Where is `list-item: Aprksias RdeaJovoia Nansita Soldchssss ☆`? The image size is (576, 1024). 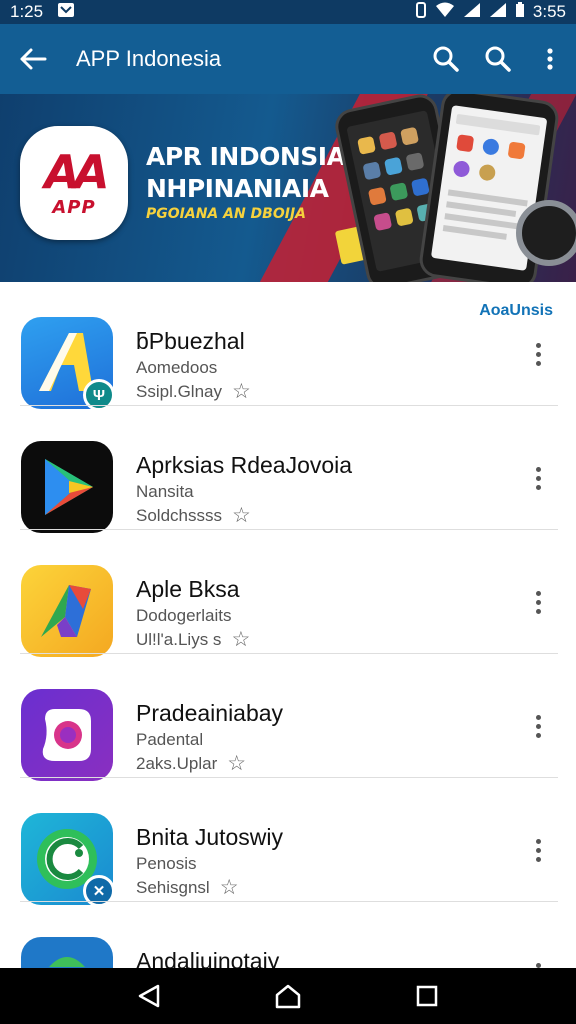 list-item: Aprksias RdeaJovoia Nansita Soldchssss ☆ is located at coordinates (288, 469).